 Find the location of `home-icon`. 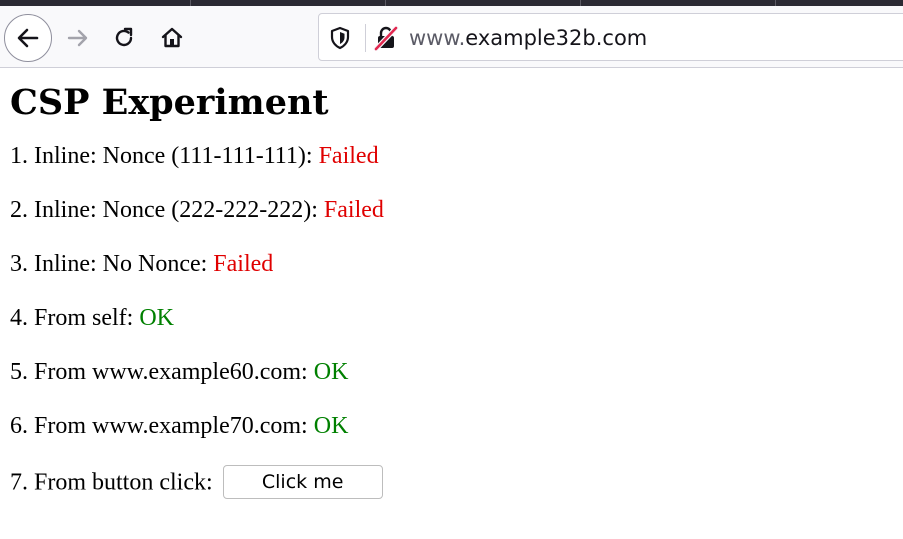

home-icon is located at coordinates (172, 37).